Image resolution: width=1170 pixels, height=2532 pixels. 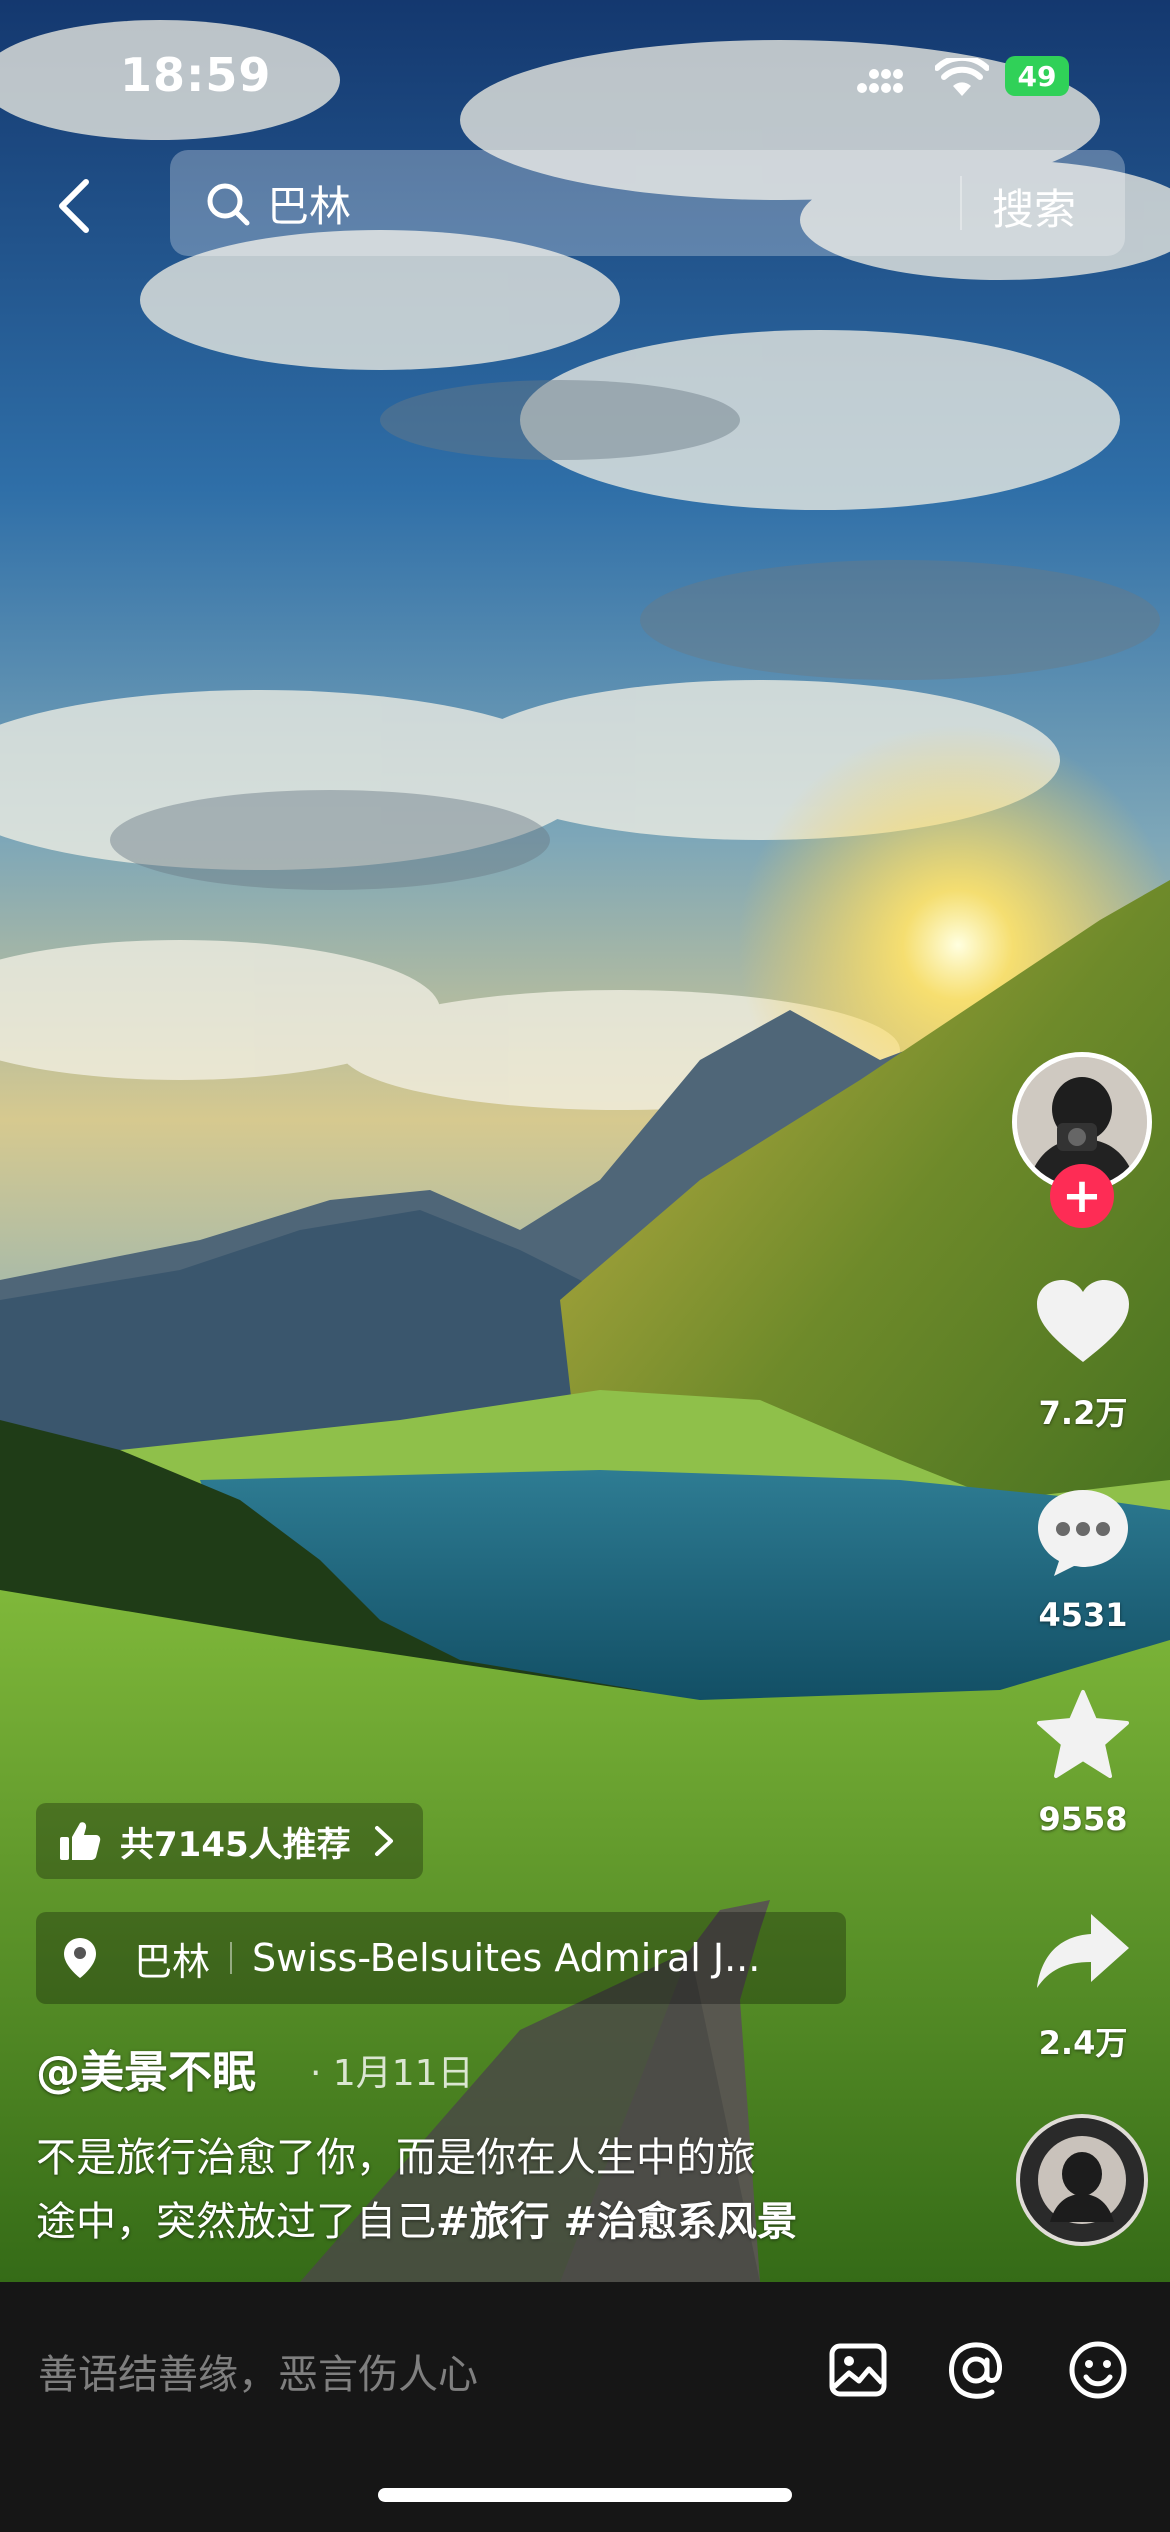 I want to click on emoji-icon, so click(x=1098, y=2370).